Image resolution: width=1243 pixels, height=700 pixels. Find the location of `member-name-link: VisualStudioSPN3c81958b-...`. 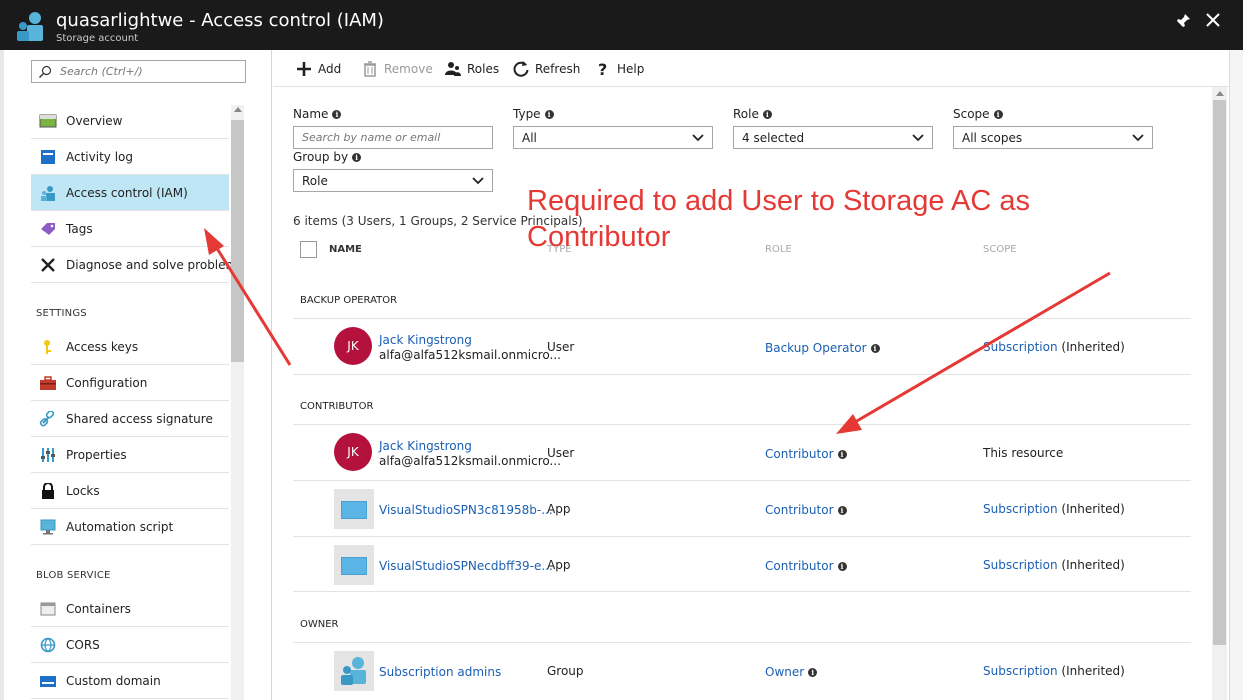

member-name-link: VisualStudioSPN3c81958b-... is located at coordinates (466, 510).